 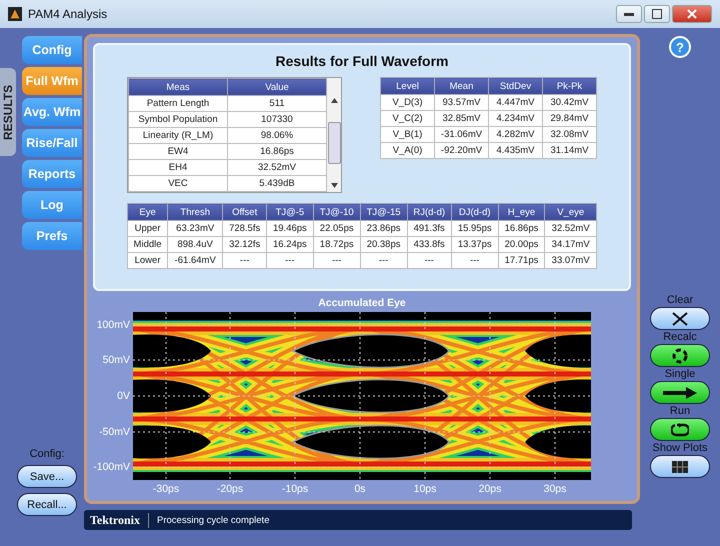 What do you see at coordinates (52, 112) in the screenshot?
I see `tab: Avg. Wfm` at bounding box center [52, 112].